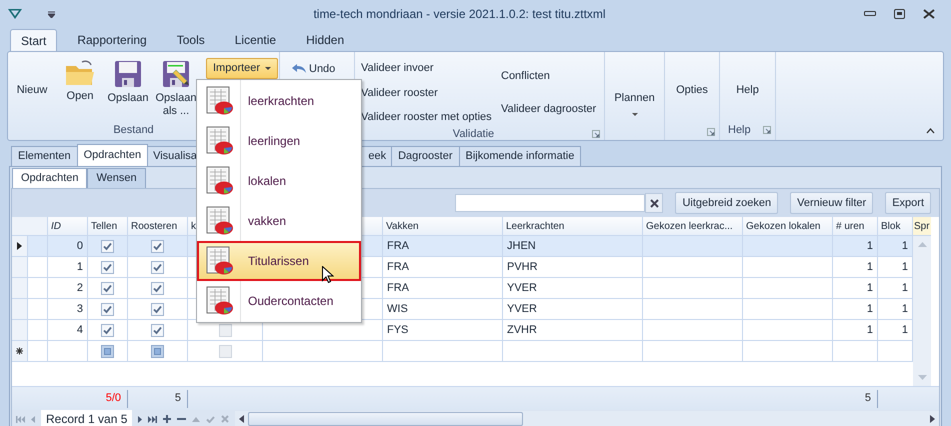 The height and width of the screenshot is (426, 951). Describe the element at coordinates (930, 131) in the screenshot. I see `collapse-ribbon-icon` at that location.